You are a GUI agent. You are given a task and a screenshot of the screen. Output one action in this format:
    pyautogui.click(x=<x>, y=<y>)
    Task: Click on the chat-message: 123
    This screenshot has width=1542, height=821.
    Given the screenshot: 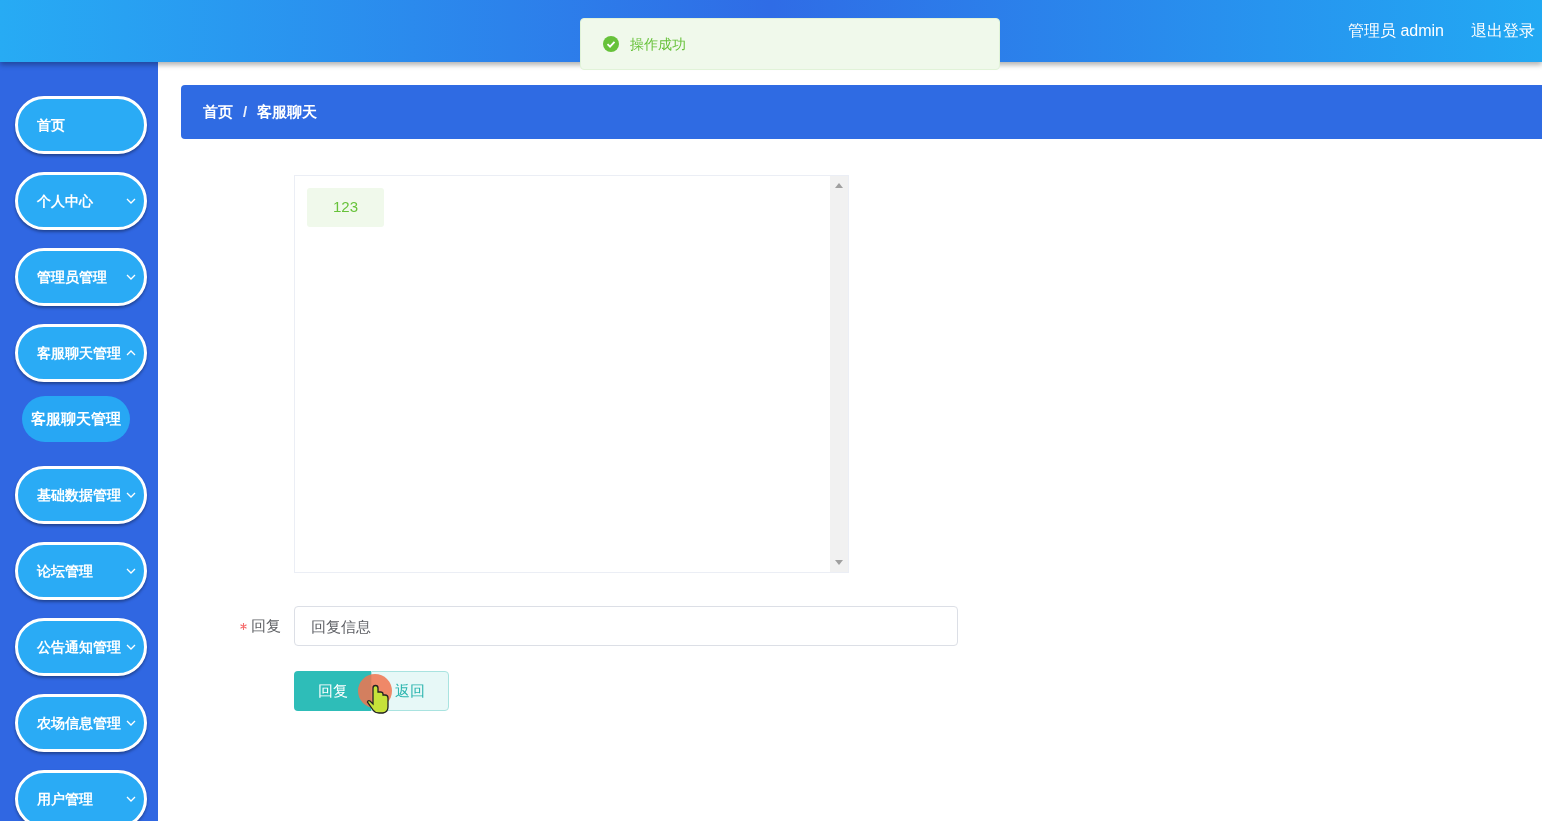 What is the action you would take?
    pyautogui.click(x=345, y=207)
    